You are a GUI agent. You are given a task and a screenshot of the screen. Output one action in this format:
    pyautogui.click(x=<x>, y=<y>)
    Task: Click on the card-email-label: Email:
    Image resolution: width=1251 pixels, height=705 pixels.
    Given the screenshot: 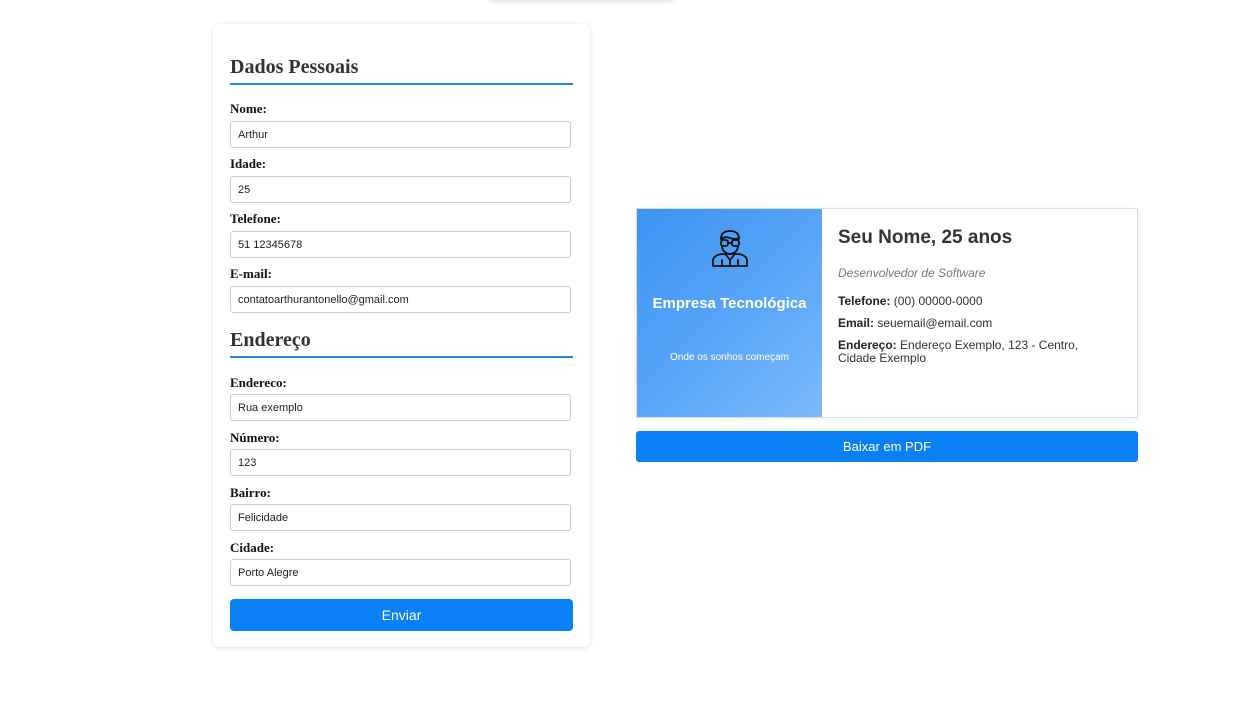 What is the action you would take?
    pyautogui.click(x=856, y=323)
    